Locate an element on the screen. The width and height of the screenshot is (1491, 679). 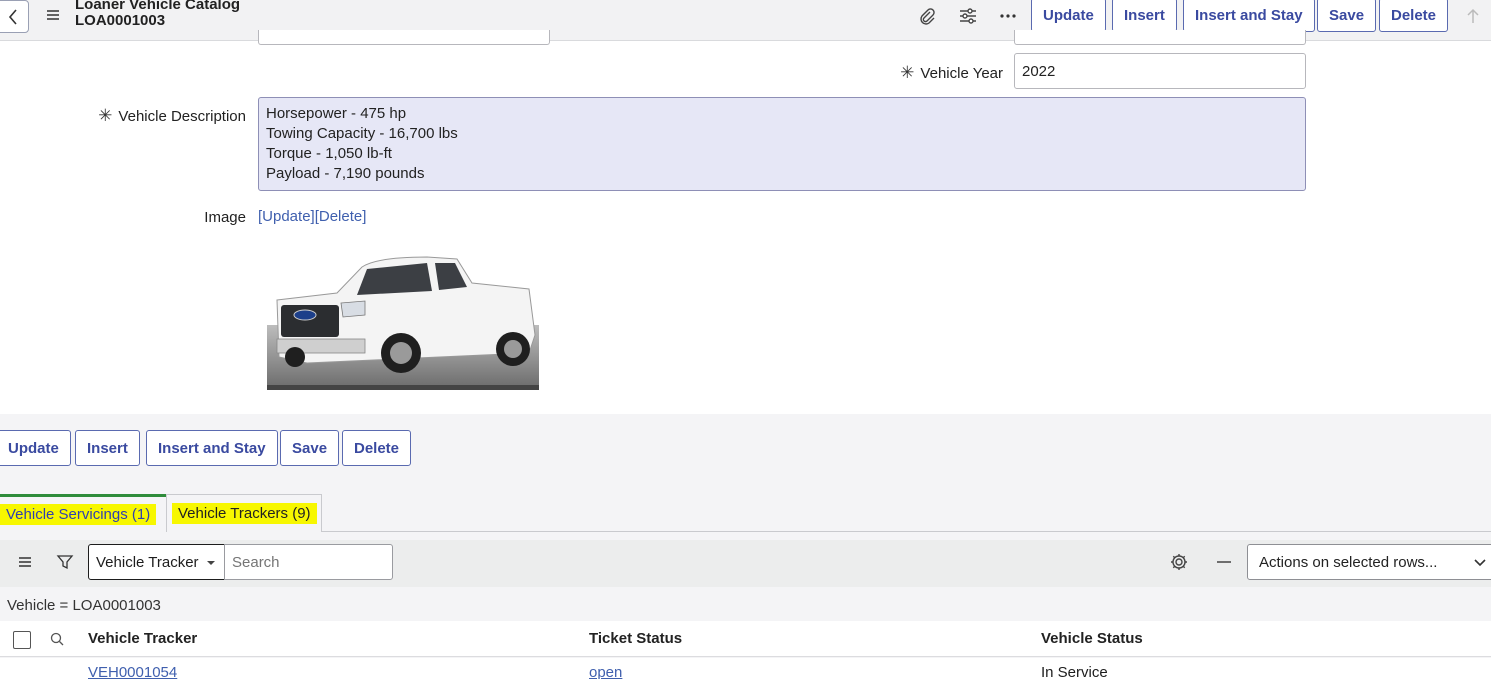
table-row is located at coordinates (745, 668).